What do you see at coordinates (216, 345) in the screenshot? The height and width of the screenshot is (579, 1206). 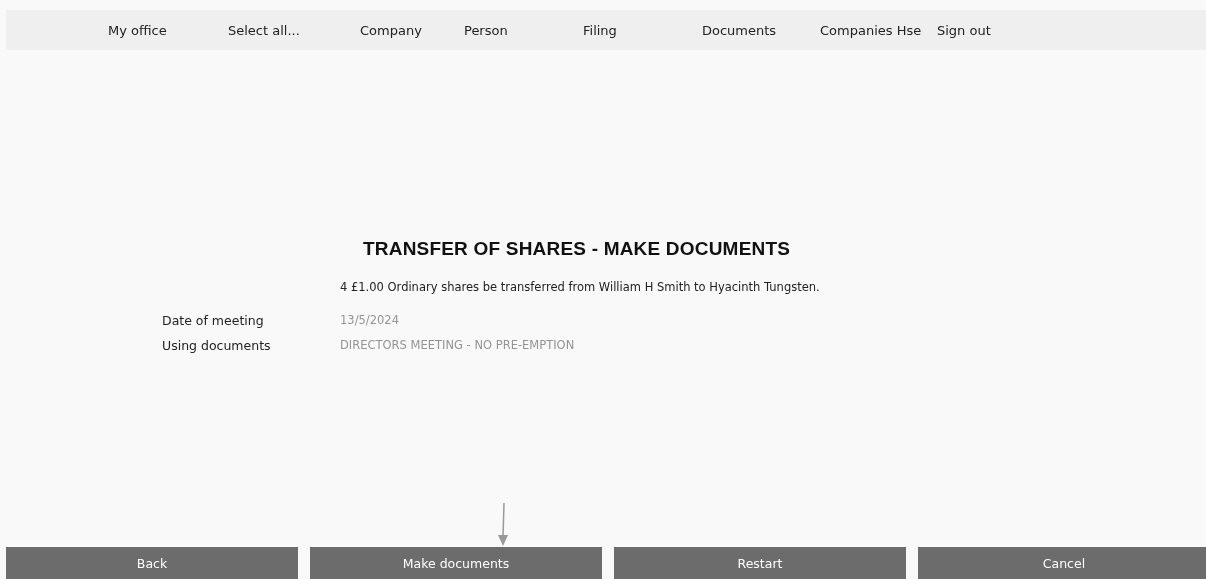 I see `field-label: Using documents` at bounding box center [216, 345].